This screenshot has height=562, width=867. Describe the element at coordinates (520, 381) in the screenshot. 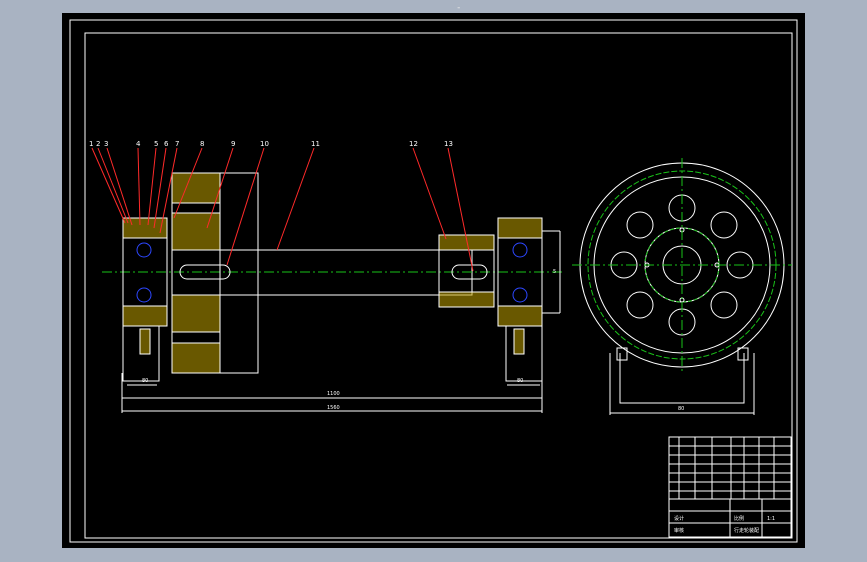

I see `dim-right-base: 80` at that location.